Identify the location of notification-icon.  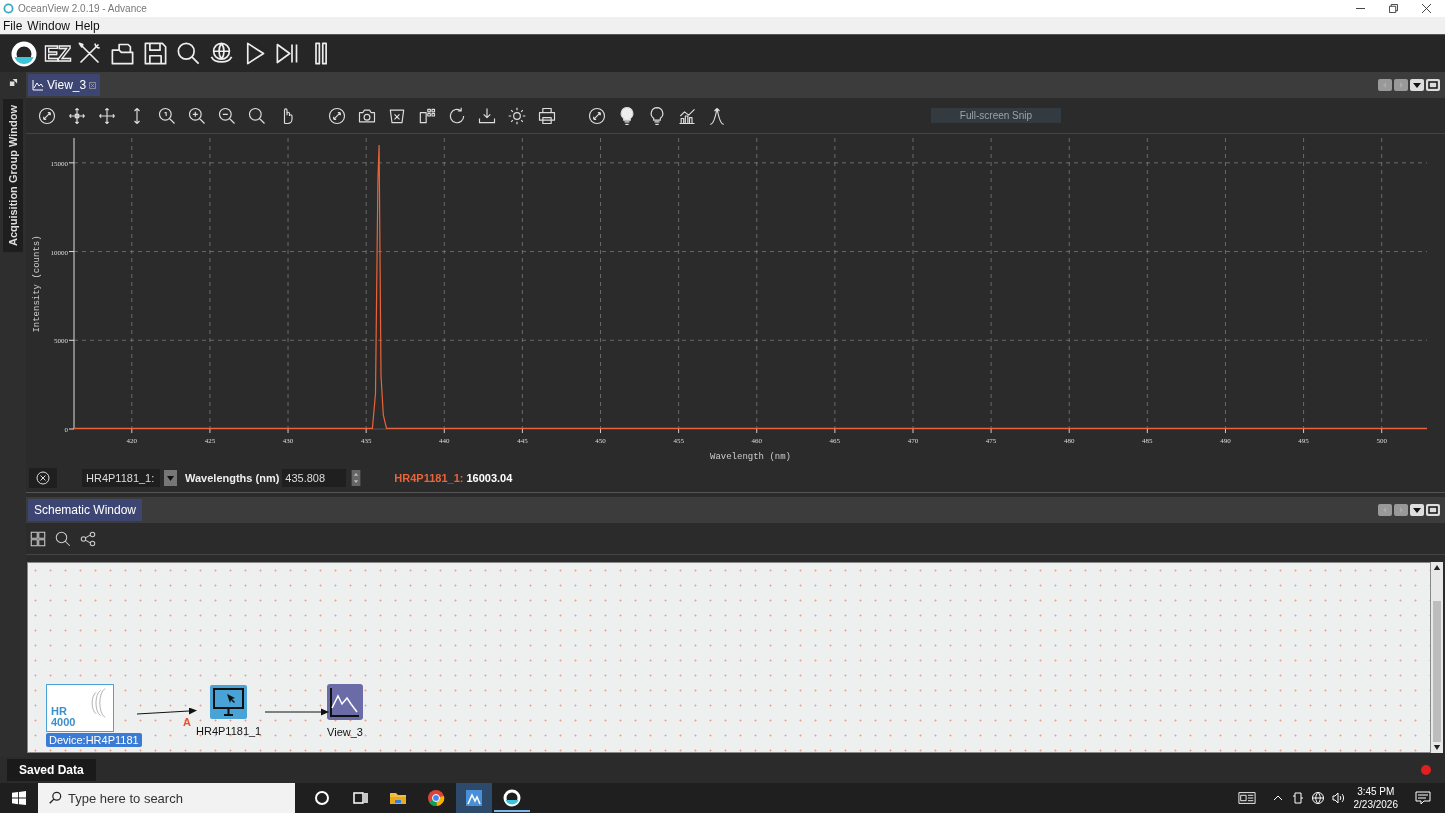
(1423, 798).